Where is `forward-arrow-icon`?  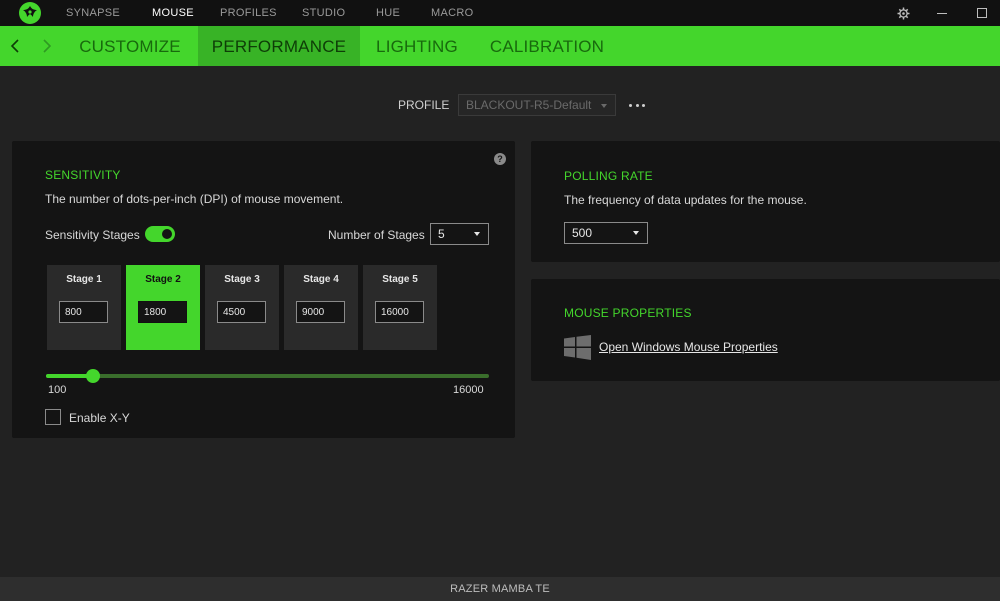 forward-arrow-icon is located at coordinates (47, 46).